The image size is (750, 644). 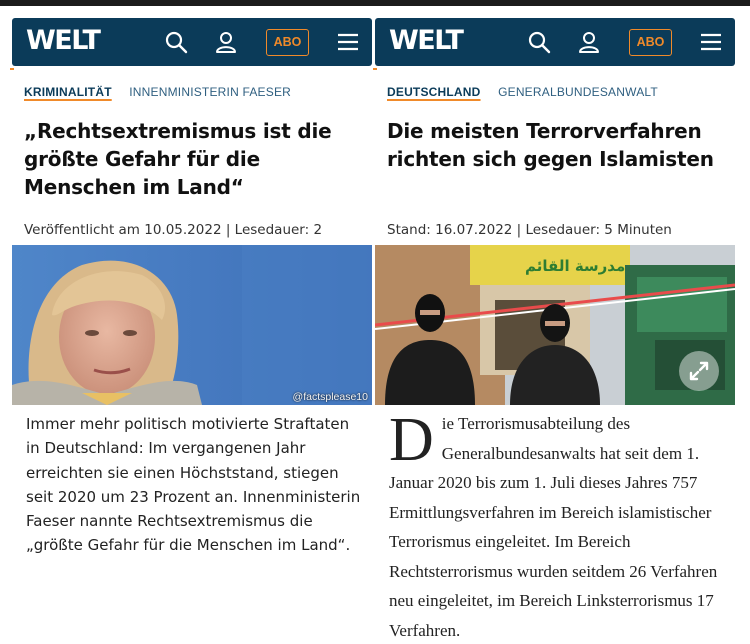 What do you see at coordinates (575, 266) in the screenshot?
I see `building-sign: مدرسة القائم` at bounding box center [575, 266].